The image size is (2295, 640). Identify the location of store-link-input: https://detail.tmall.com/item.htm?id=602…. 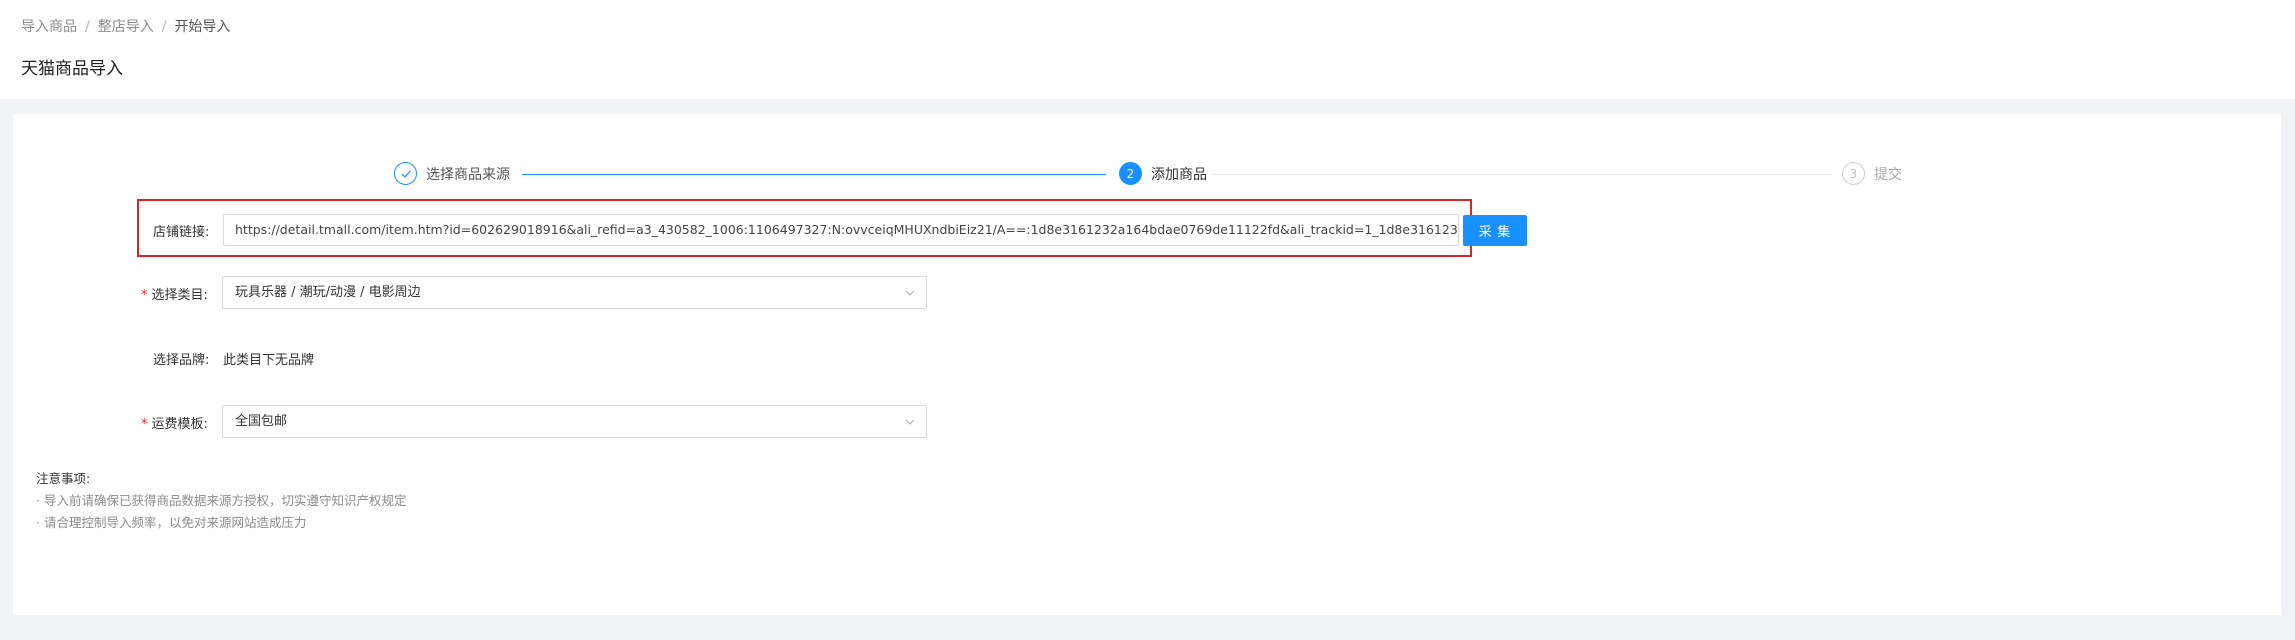
(841, 230).